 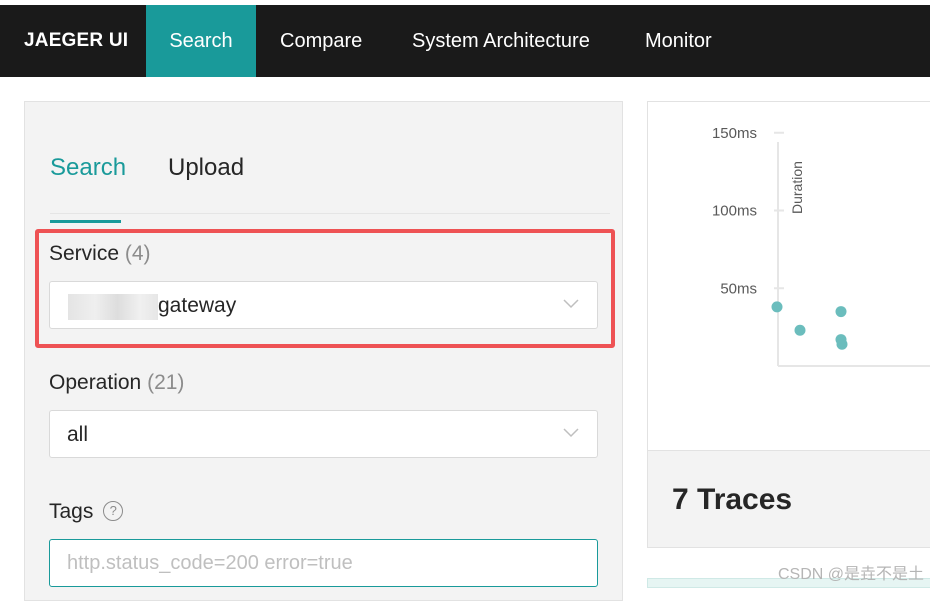 I want to click on results-header: 7 Traces, so click(x=788, y=499).